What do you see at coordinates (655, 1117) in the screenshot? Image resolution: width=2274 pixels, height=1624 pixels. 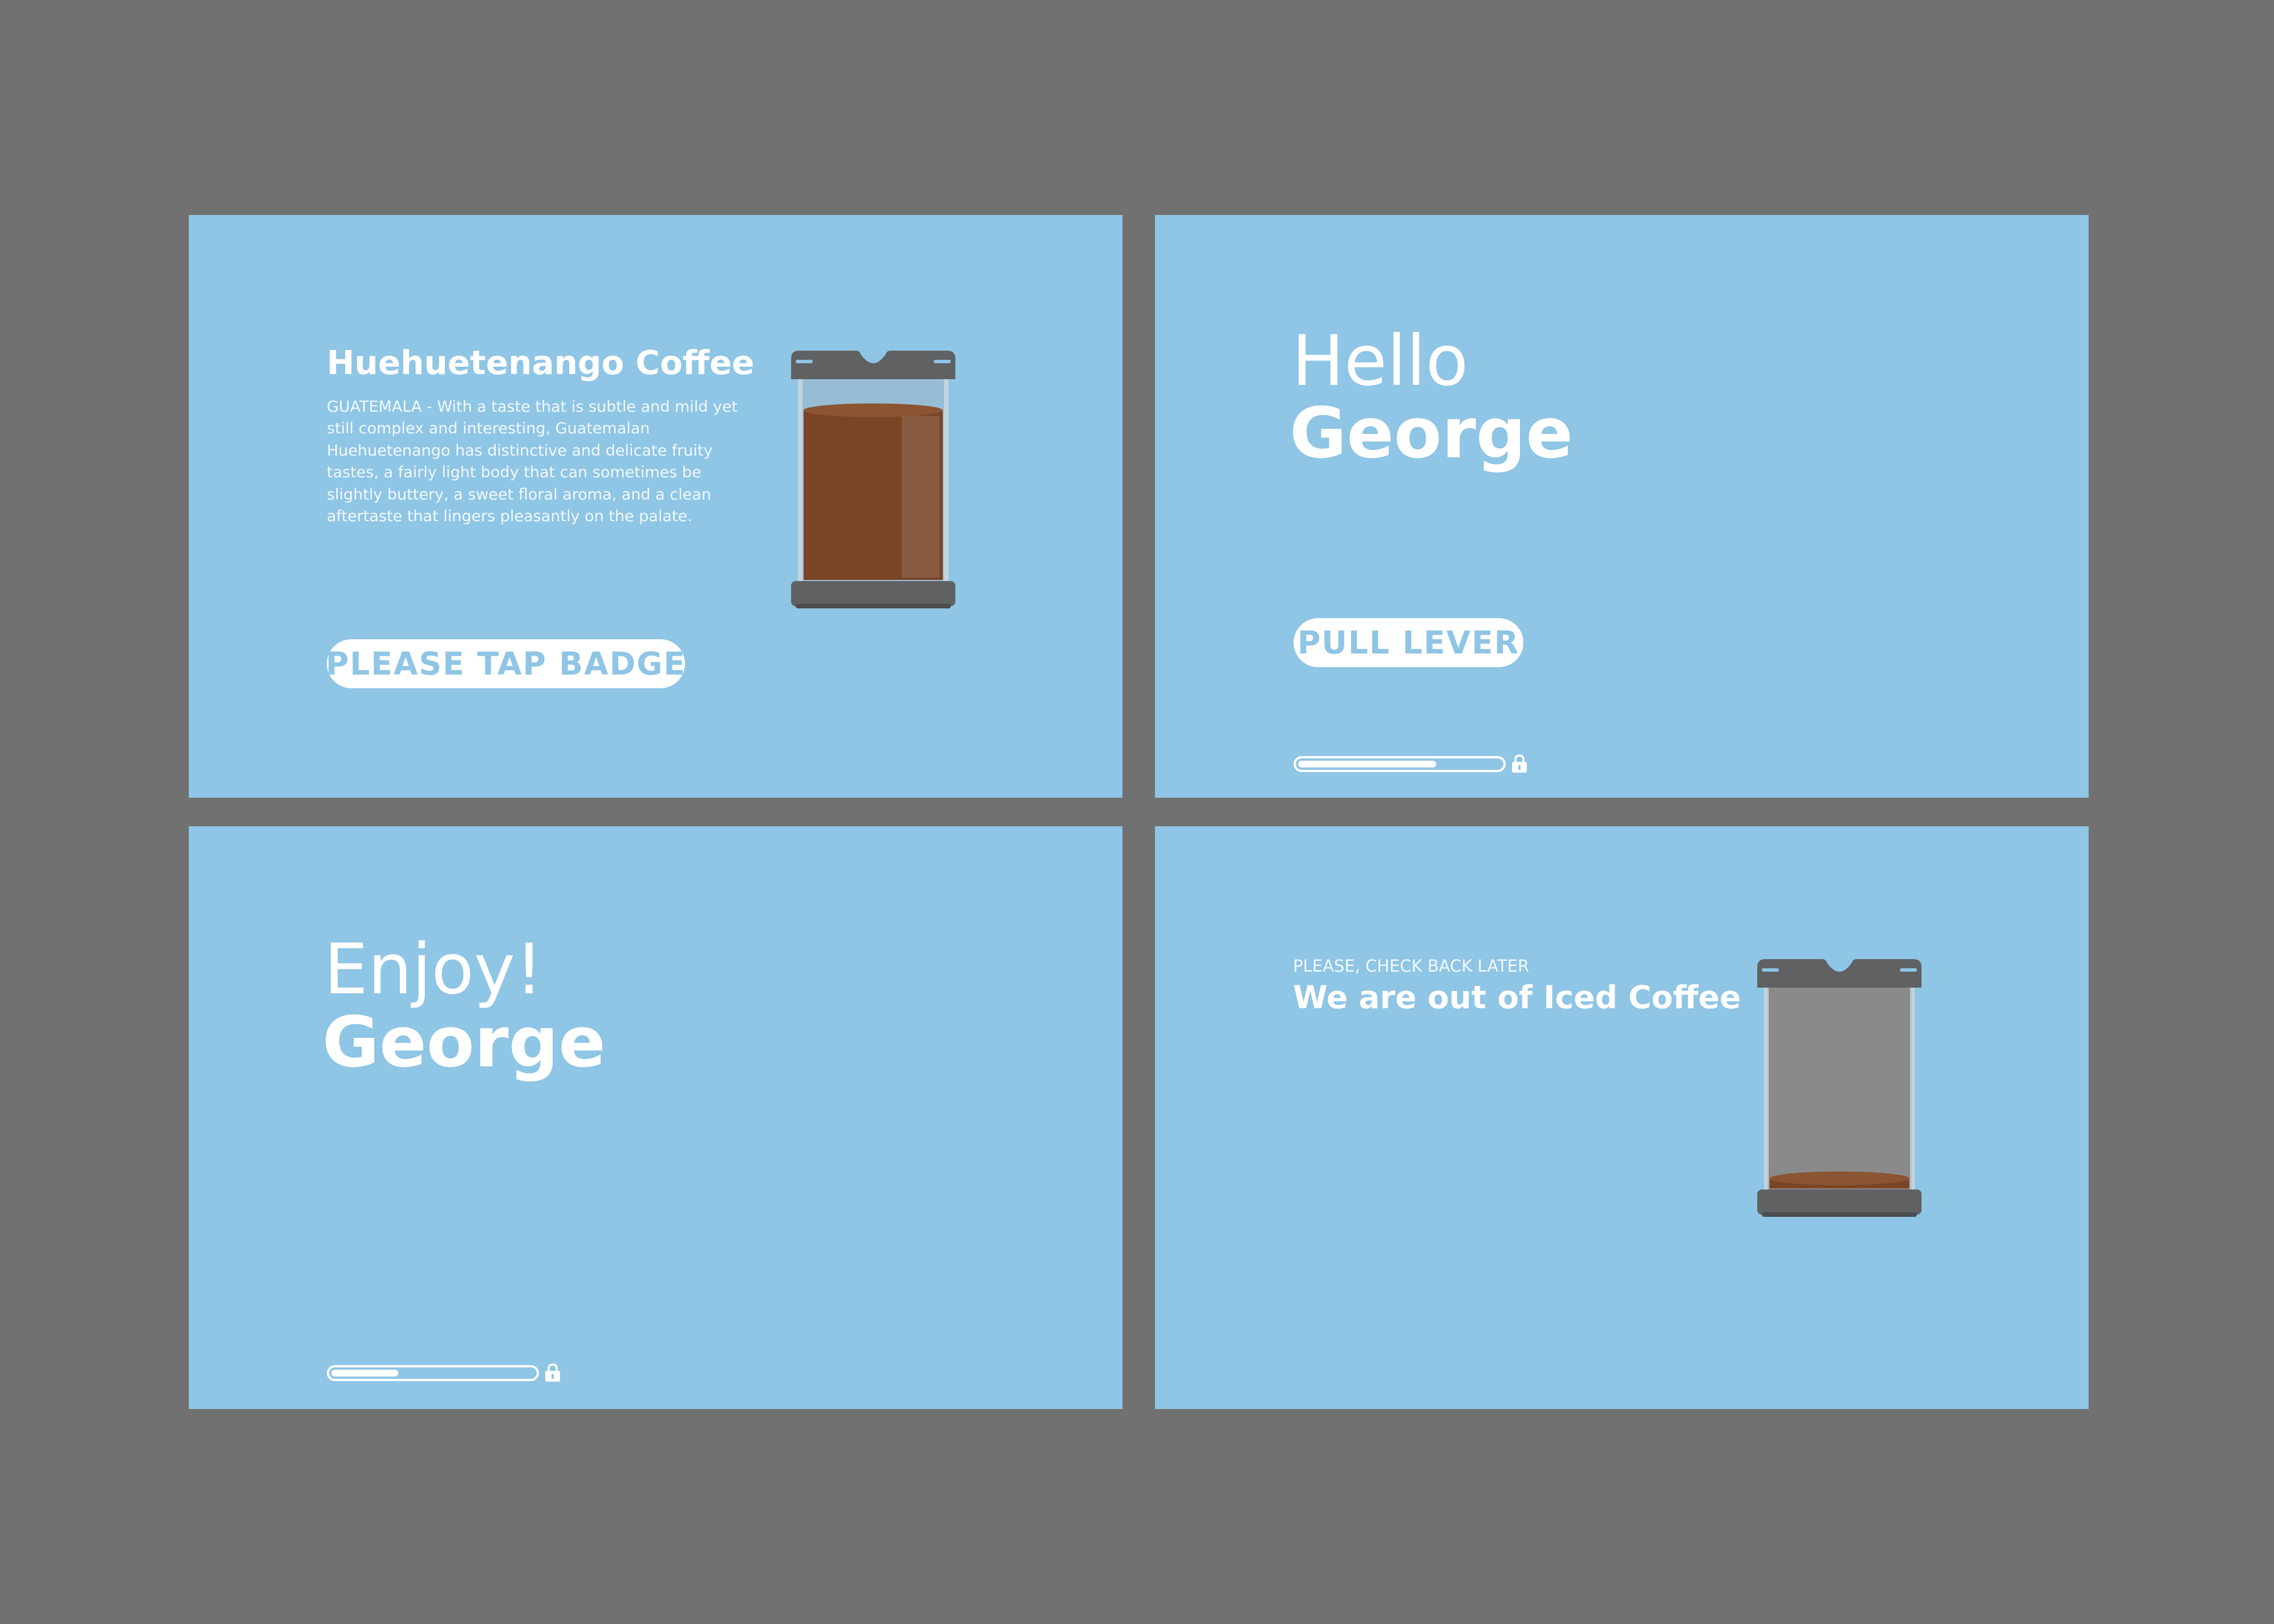 I see `enjoy-screen: Enjoy! George` at bounding box center [655, 1117].